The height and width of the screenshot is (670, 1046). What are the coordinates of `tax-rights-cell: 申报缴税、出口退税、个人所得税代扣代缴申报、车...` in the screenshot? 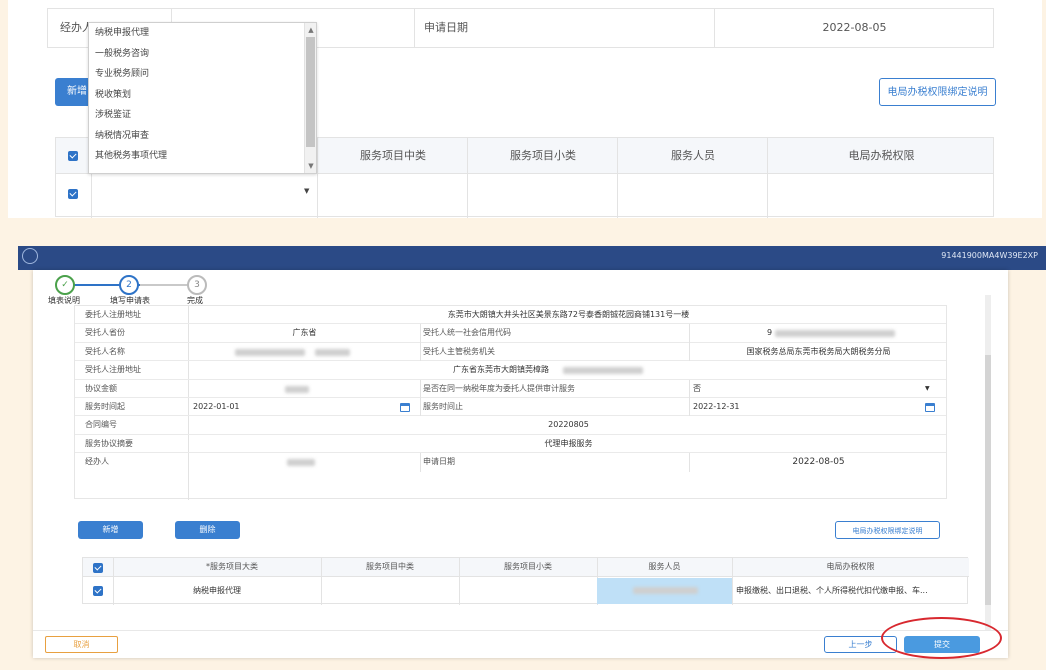 It's located at (832, 590).